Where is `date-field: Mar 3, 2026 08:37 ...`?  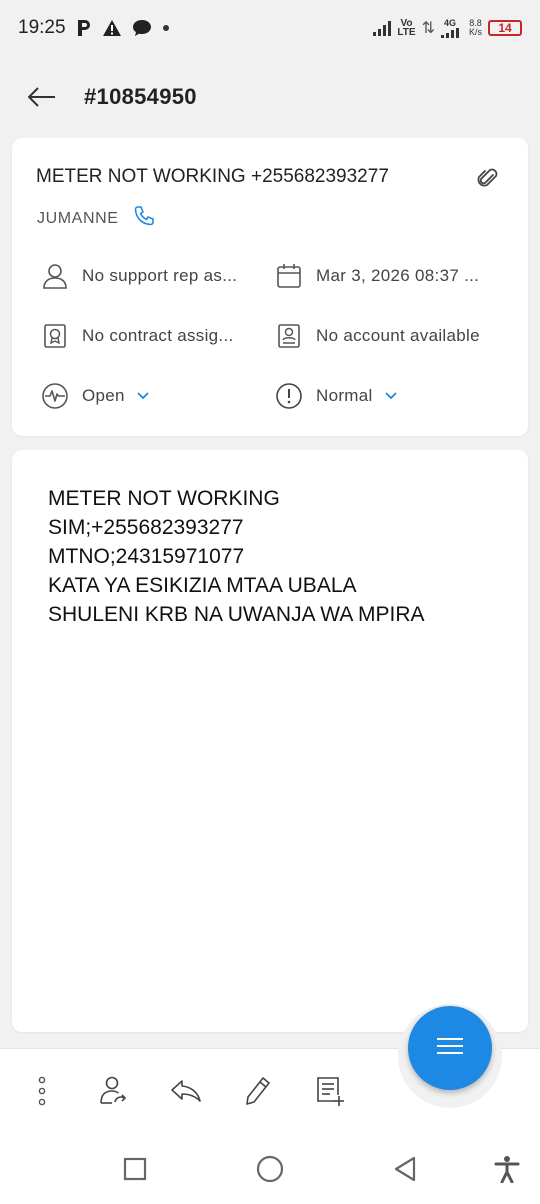
date-field: Mar 3, 2026 08:37 ... is located at coordinates (375, 276).